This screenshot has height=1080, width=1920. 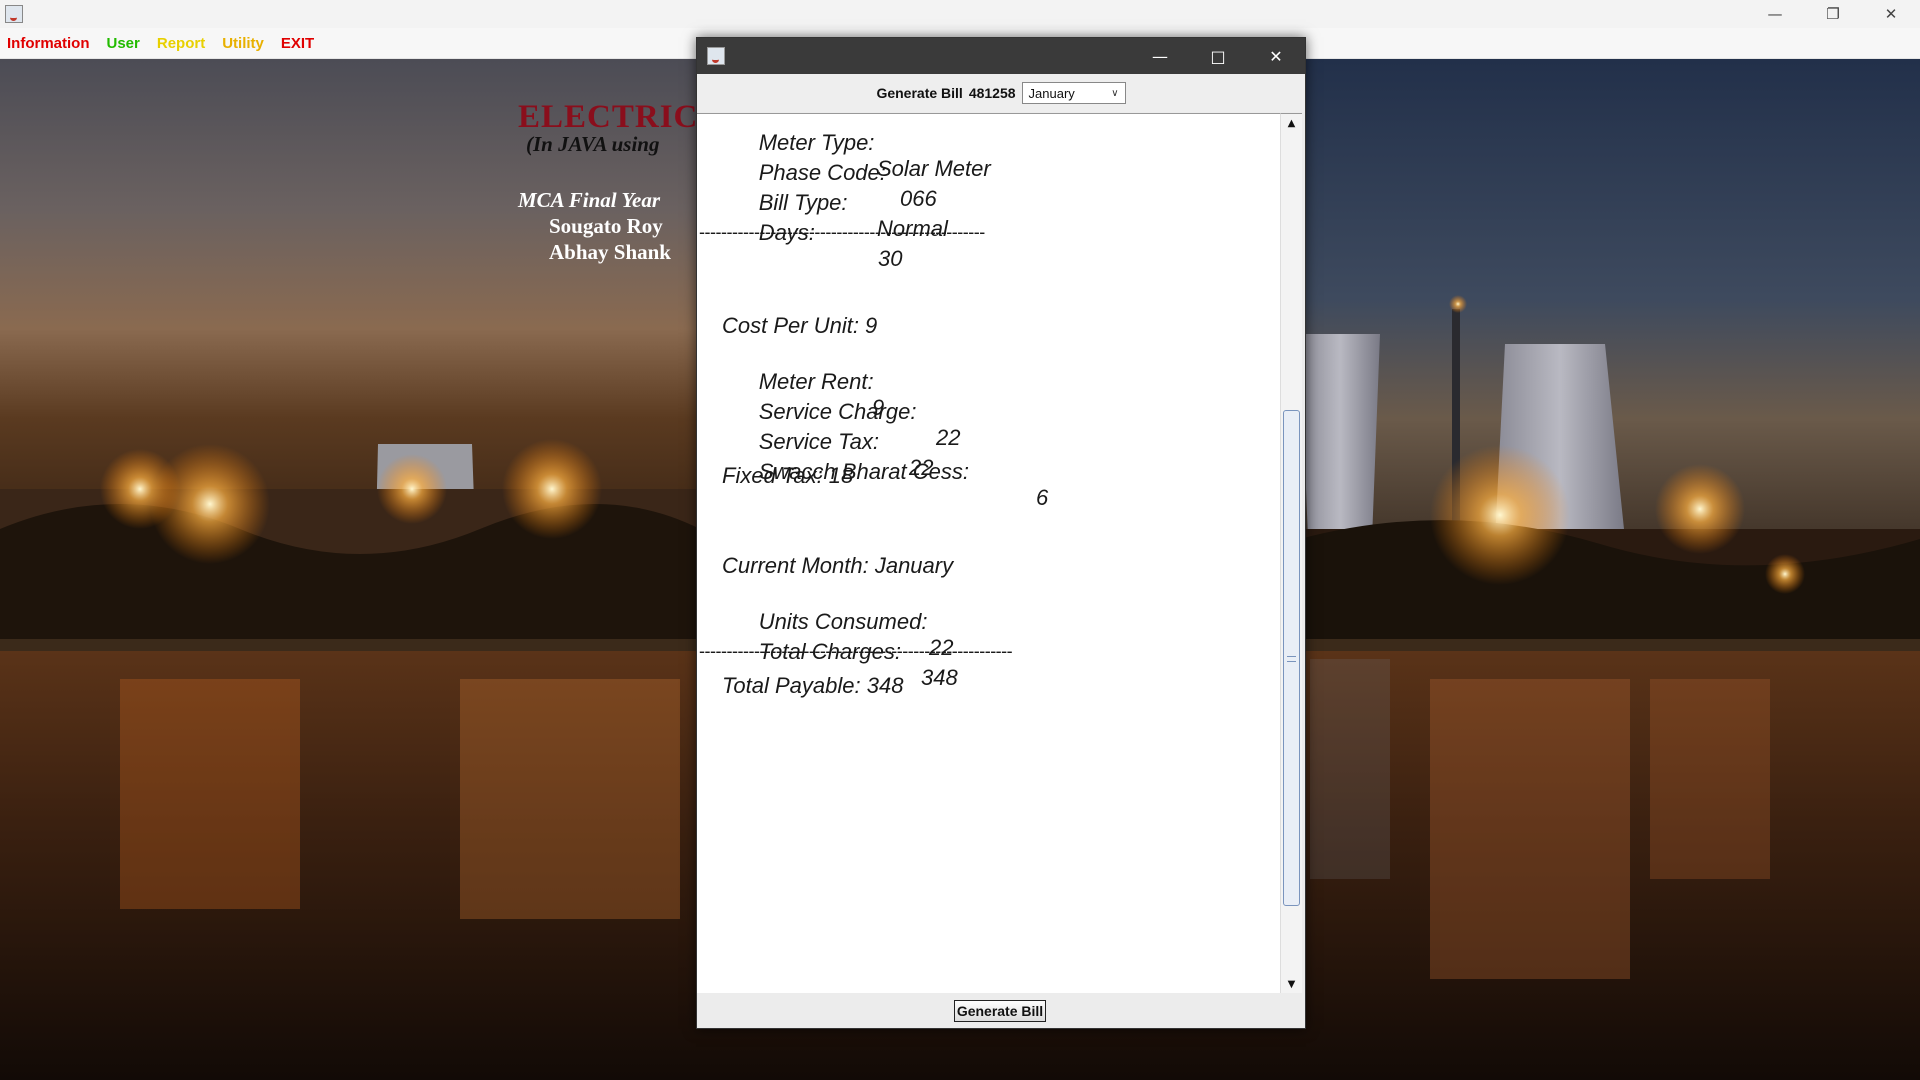 What do you see at coordinates (918, 198) in the screenshot?
I see `phase-code-value: 066` at bounding box center [918, 198].